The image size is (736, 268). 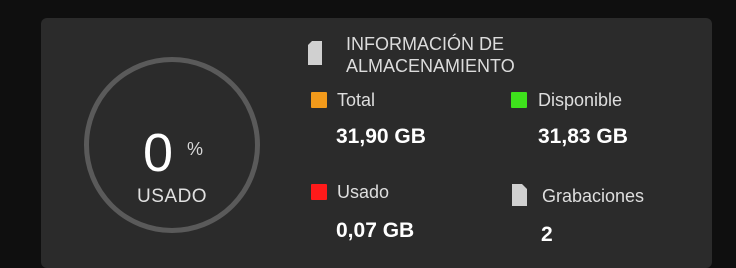 I want to click on sd-card-icon, so click(x=315, y=53).